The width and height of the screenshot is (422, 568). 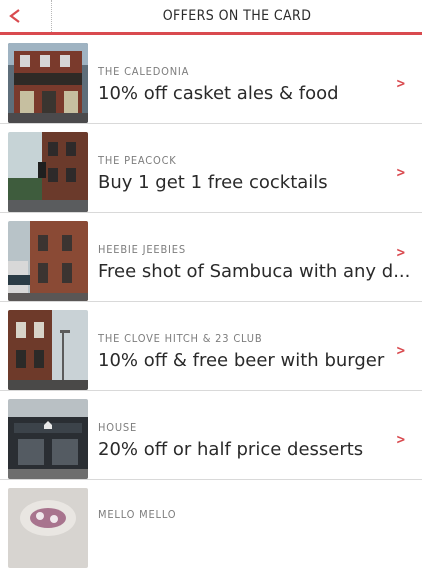 I want to click on chevron-left-icon, so click(x=15, y=16).